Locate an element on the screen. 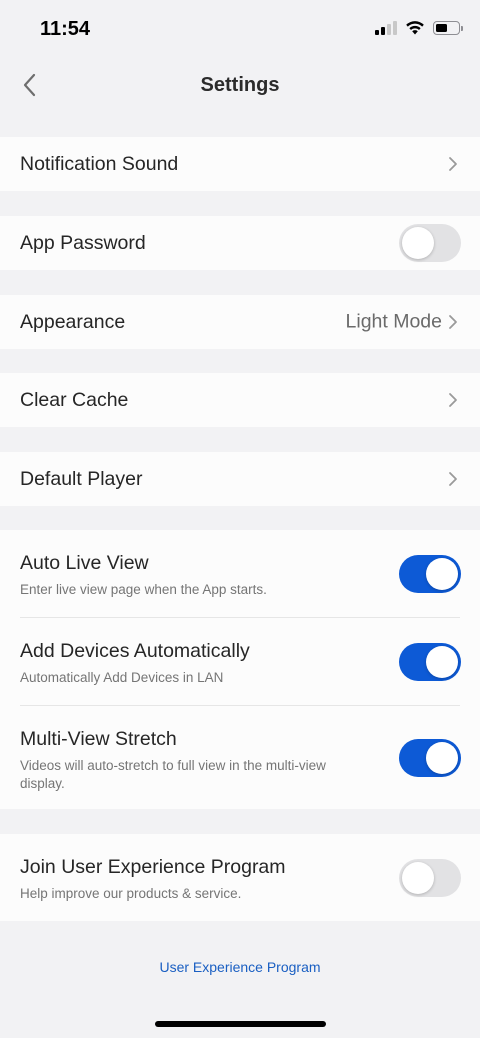 This screenshot has height=1038, width=480. add-devices-description: Automatically Add Devices in LAN is located at coordinates (122, 677).